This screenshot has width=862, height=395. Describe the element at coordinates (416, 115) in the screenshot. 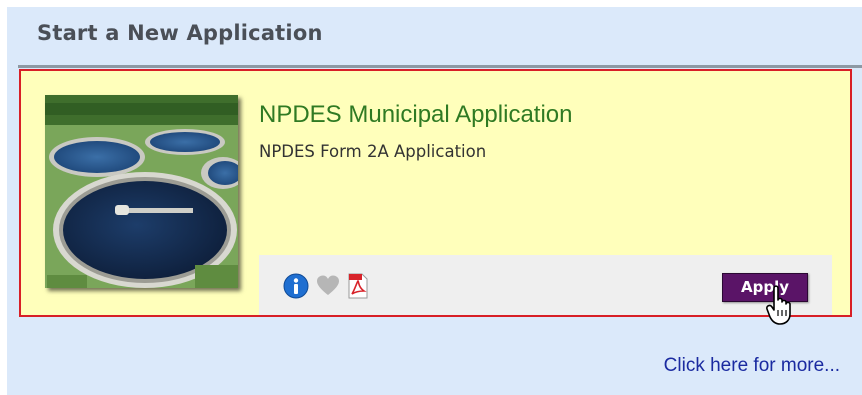

I see `application-title: NPDES Municipal Application` at that location.